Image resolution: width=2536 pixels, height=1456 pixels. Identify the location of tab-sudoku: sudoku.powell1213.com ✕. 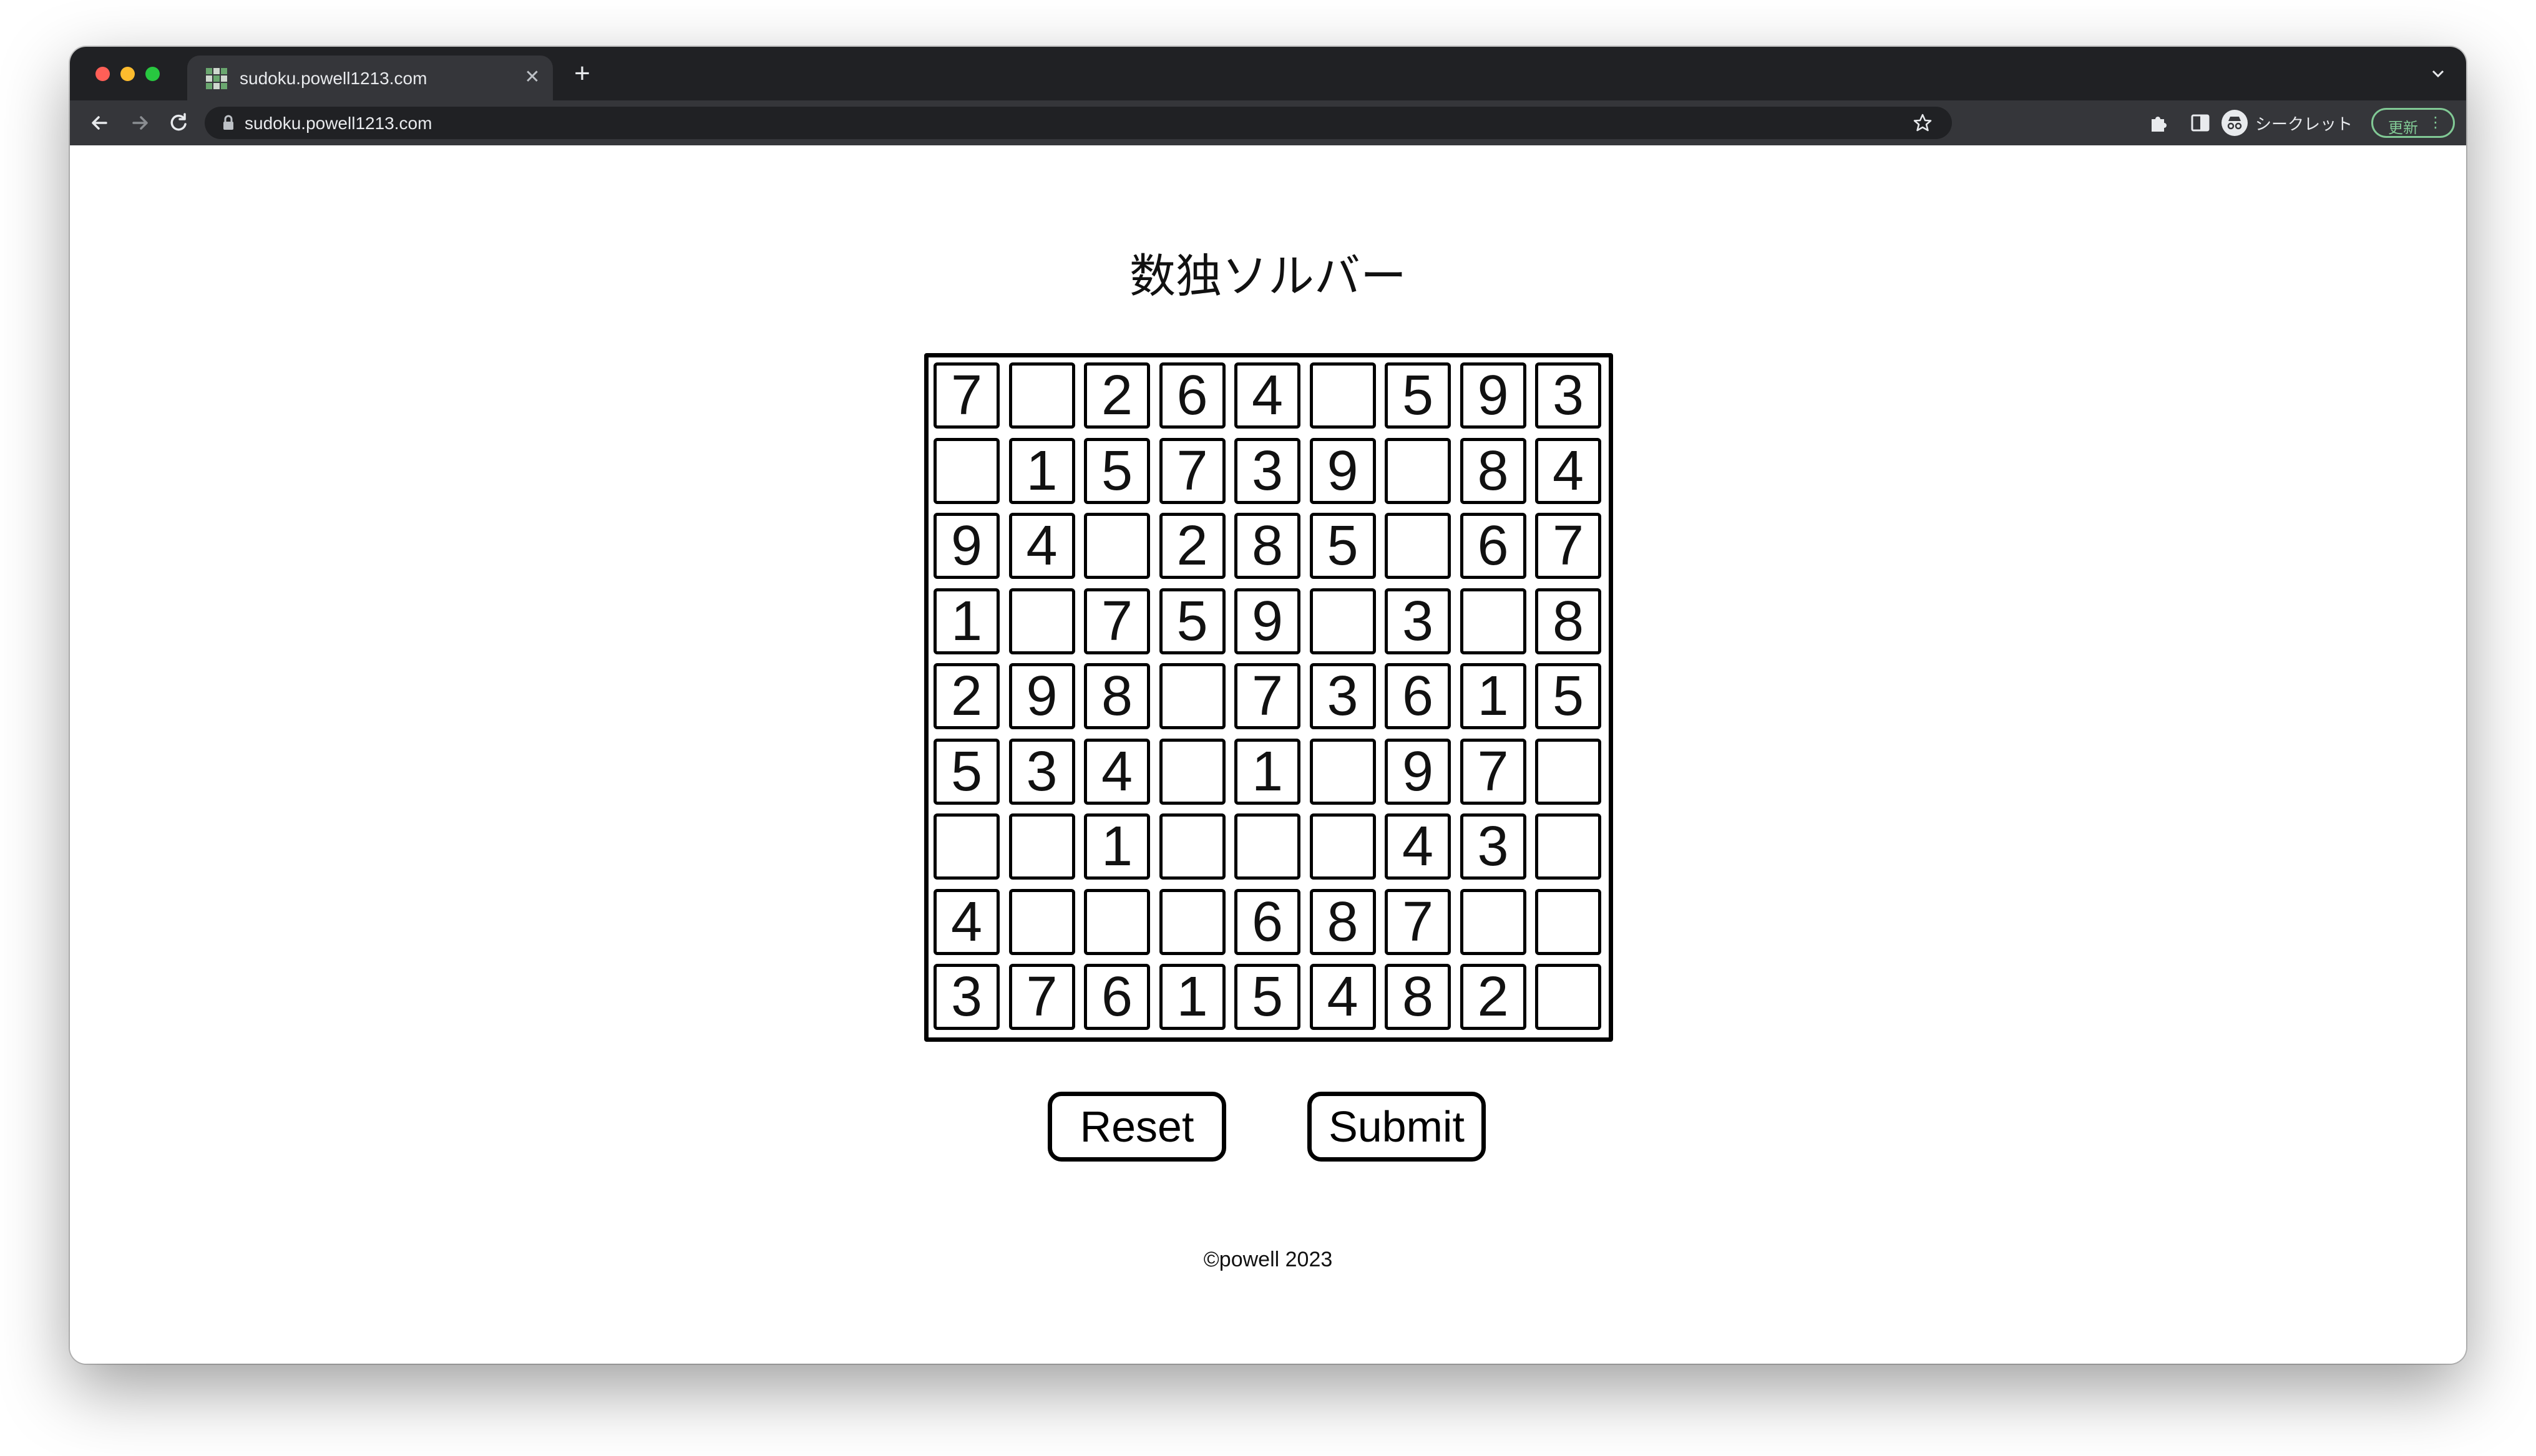
(370, 78).